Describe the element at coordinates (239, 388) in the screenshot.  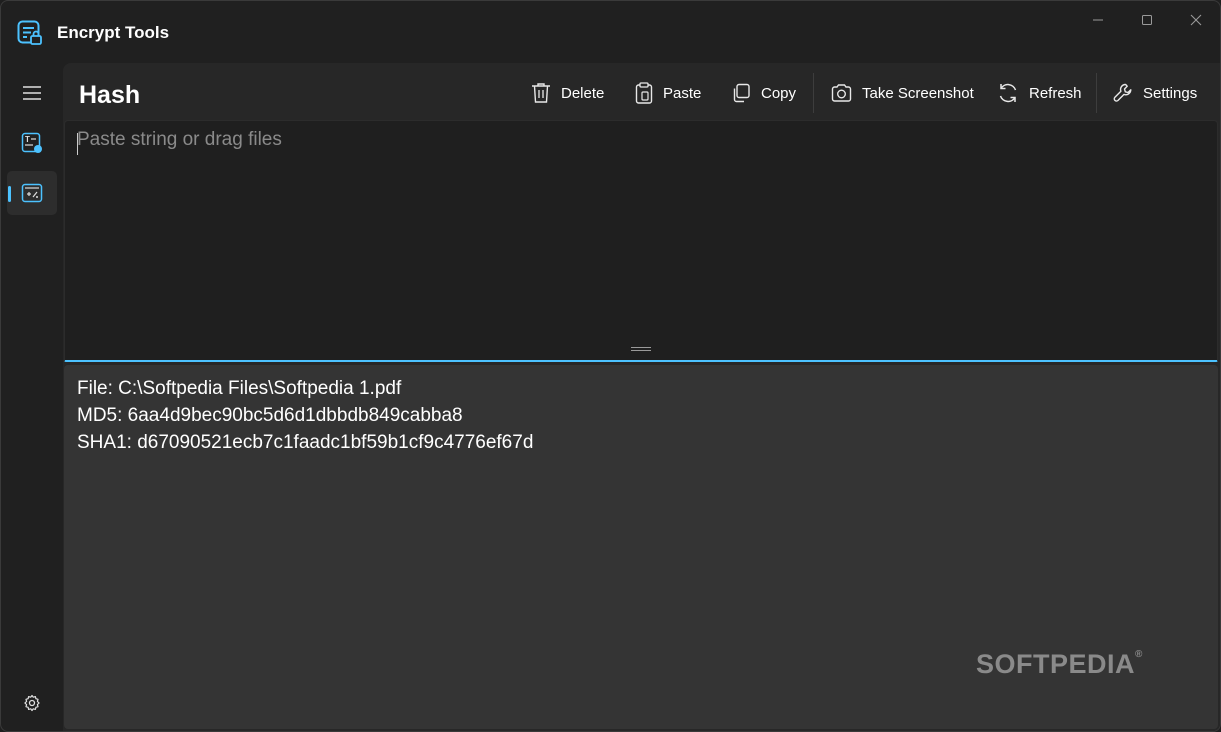
I see `output-file-line: File: C:\Softpedia Files\Softpedia 1.pdf` at that location.